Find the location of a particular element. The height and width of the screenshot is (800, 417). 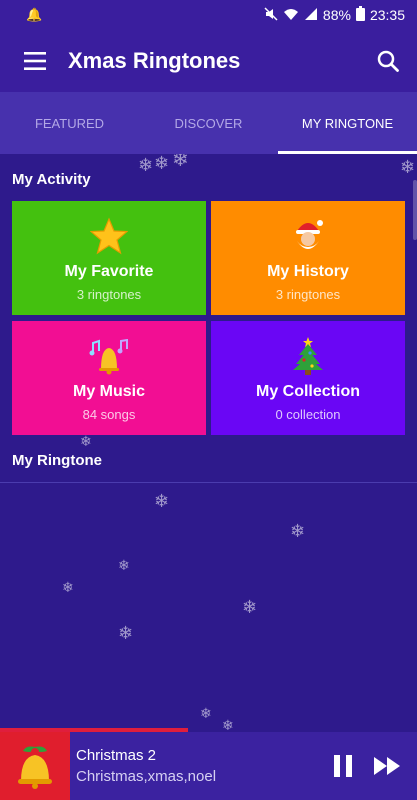

album-art is located at coordinates (35, 766).